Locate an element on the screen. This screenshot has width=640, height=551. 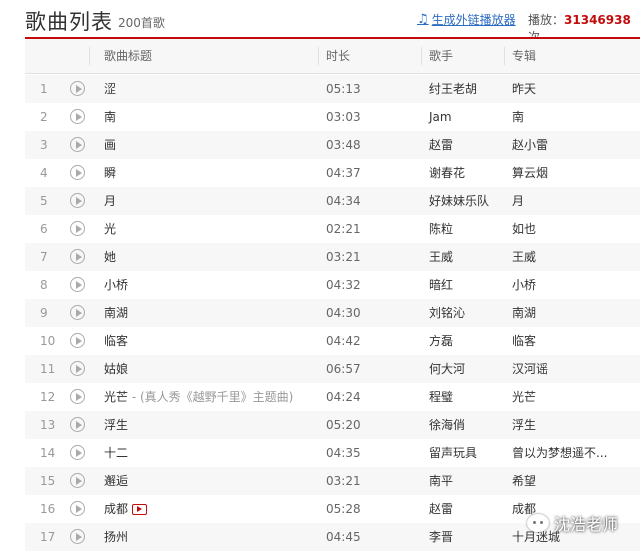
table-row: 5 月 04:34 好妹妹乐队月 is located at coordinates (332, 201).